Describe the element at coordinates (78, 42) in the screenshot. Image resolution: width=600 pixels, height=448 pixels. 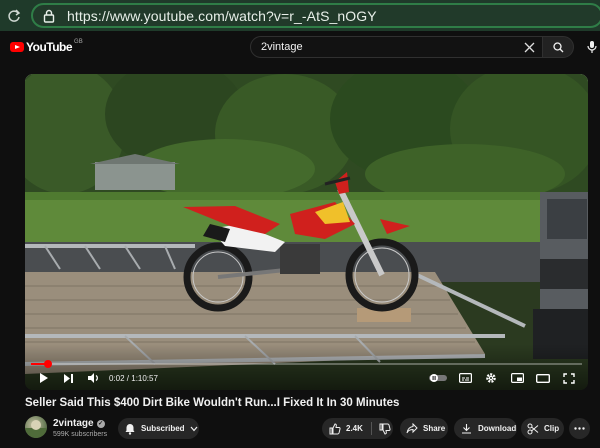
I see `region-code: GB` at that location.